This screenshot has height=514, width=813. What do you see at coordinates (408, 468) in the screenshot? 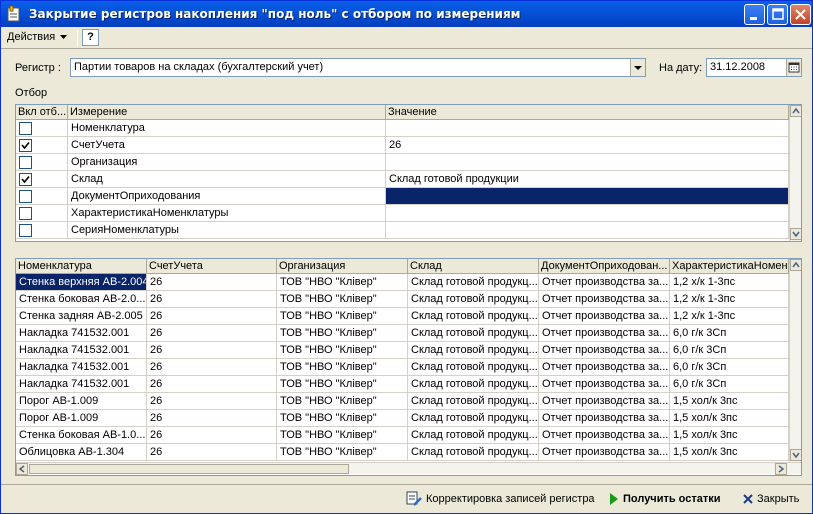
I see `result-horizontal-scrollbar` at bounding box center [408, 468].